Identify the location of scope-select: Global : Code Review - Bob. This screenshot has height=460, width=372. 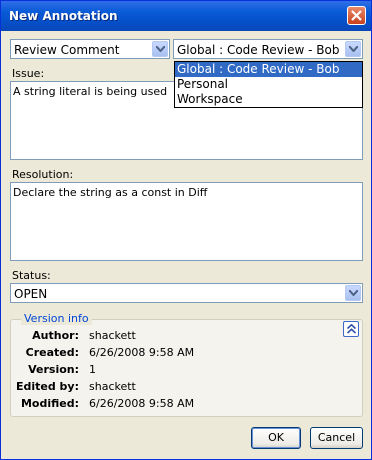
(268, 49).